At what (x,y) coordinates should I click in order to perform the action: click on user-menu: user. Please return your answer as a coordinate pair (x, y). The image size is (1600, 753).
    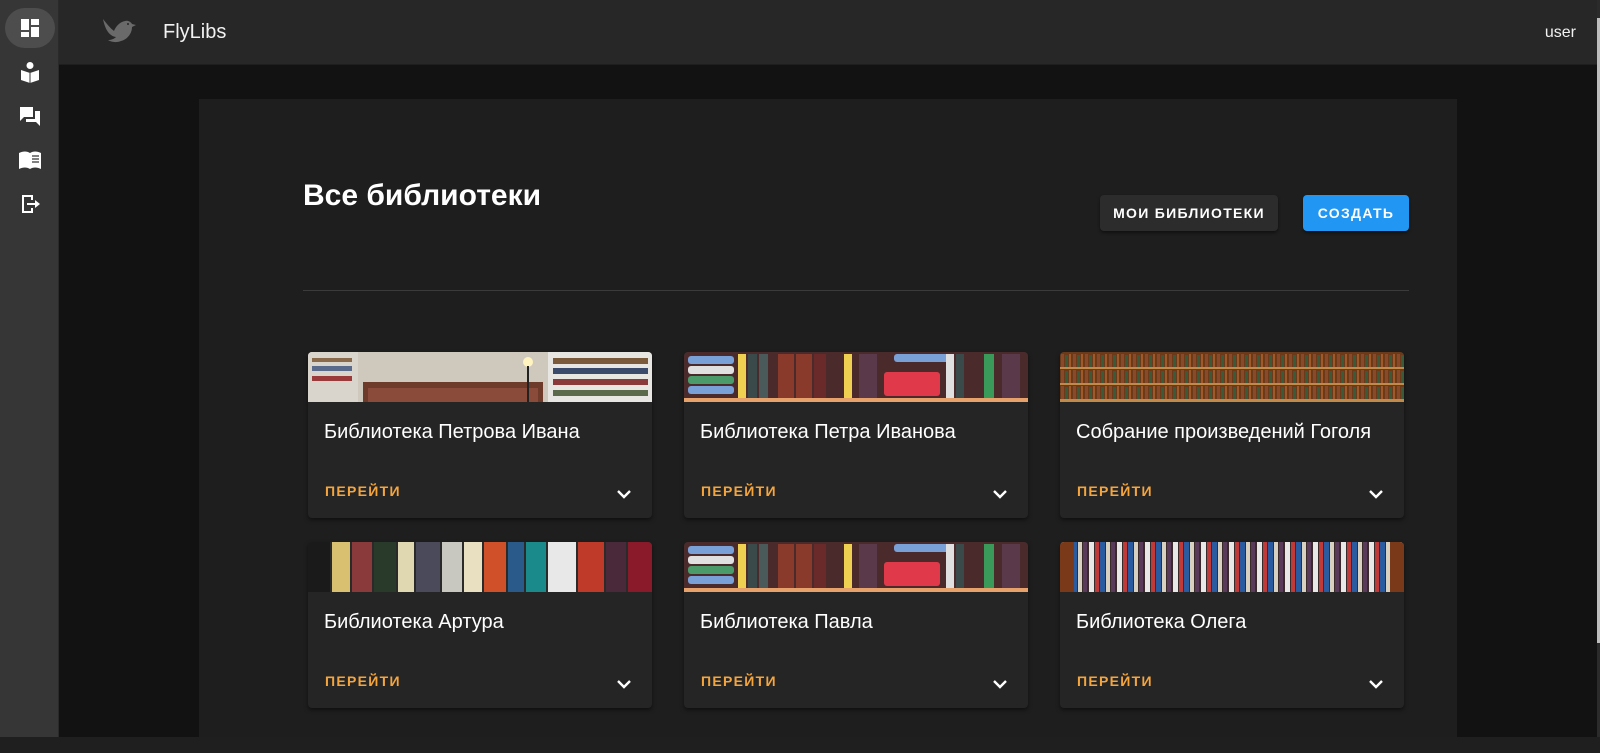
    Looking at the image, I should click on (1560, 33).